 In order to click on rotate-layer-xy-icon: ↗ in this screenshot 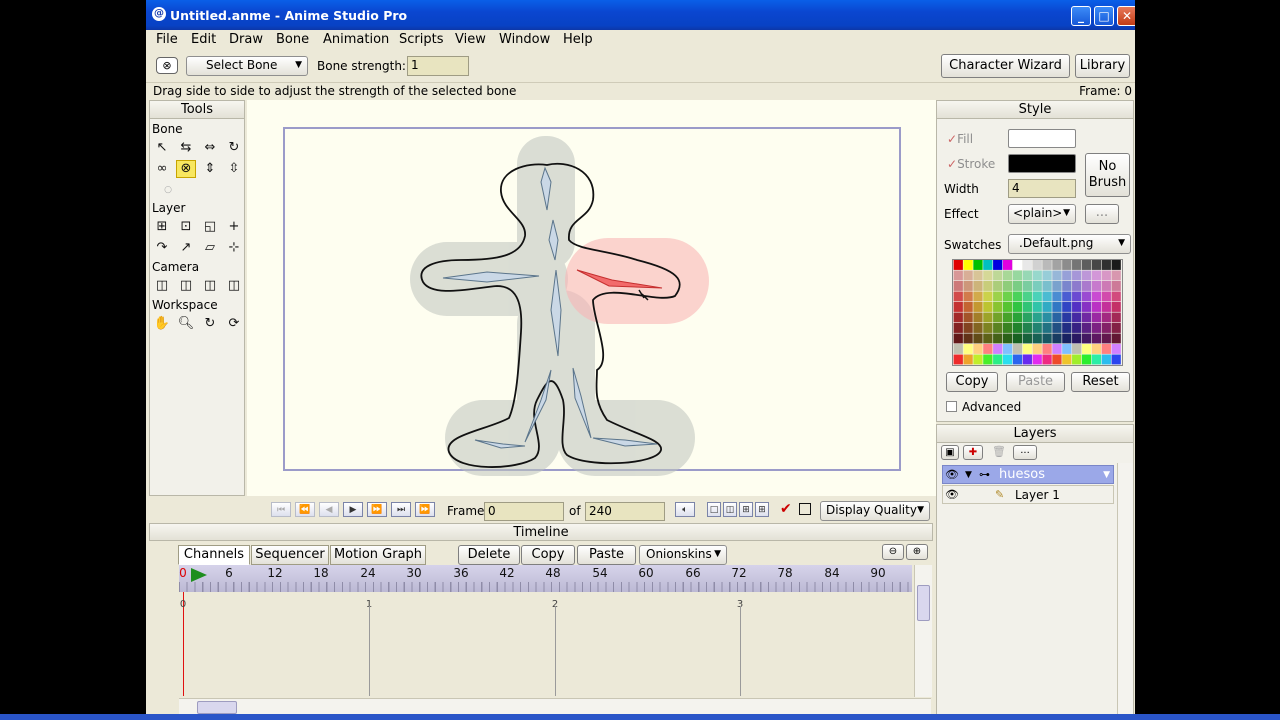, I will do `click(186, 248)`.